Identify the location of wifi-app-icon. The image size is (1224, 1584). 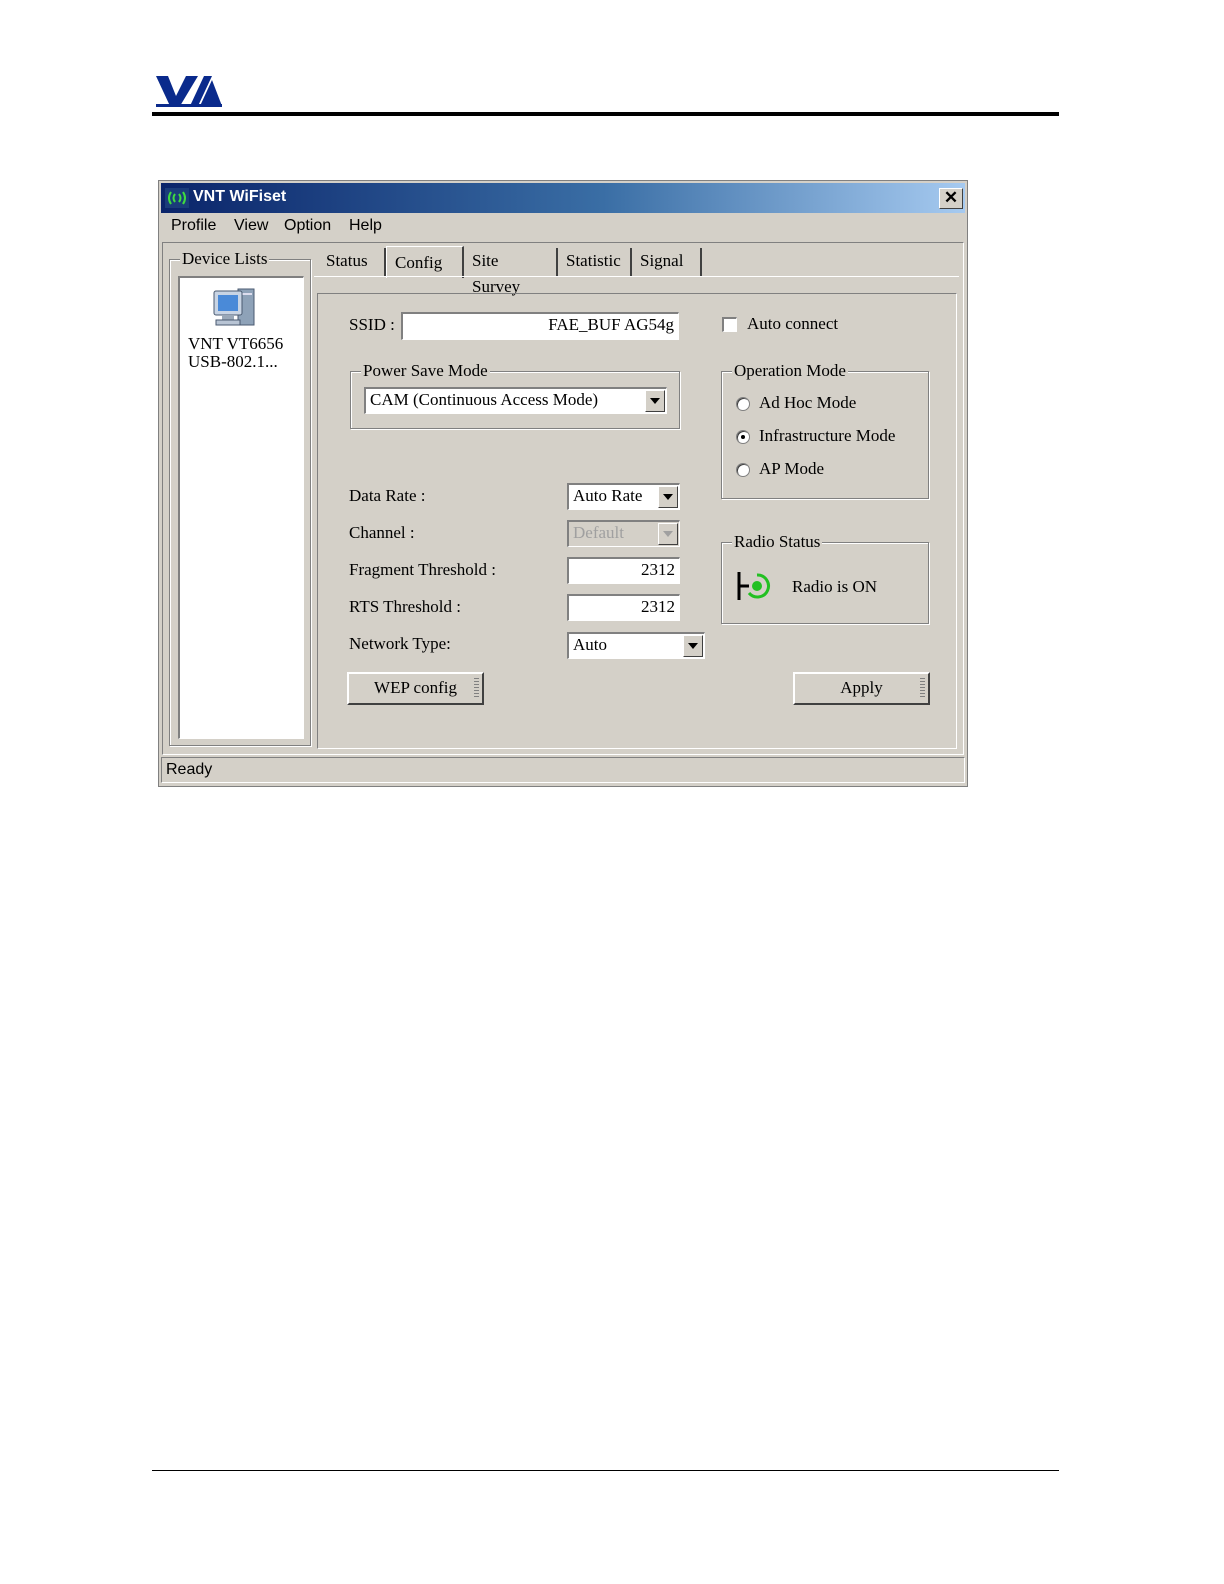
(177, 198).